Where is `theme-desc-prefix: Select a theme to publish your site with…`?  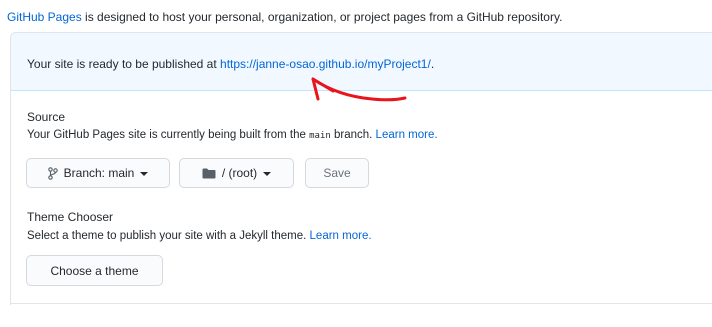 theme-desc-prefix: Select a theme to publish your site with… is located at coordinates (168, 236).